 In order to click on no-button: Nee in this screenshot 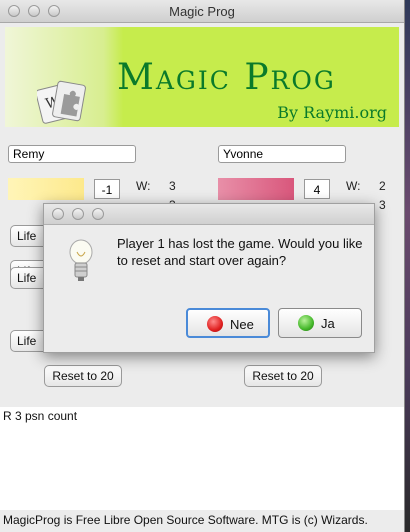, I will do `click(228, 323)`.